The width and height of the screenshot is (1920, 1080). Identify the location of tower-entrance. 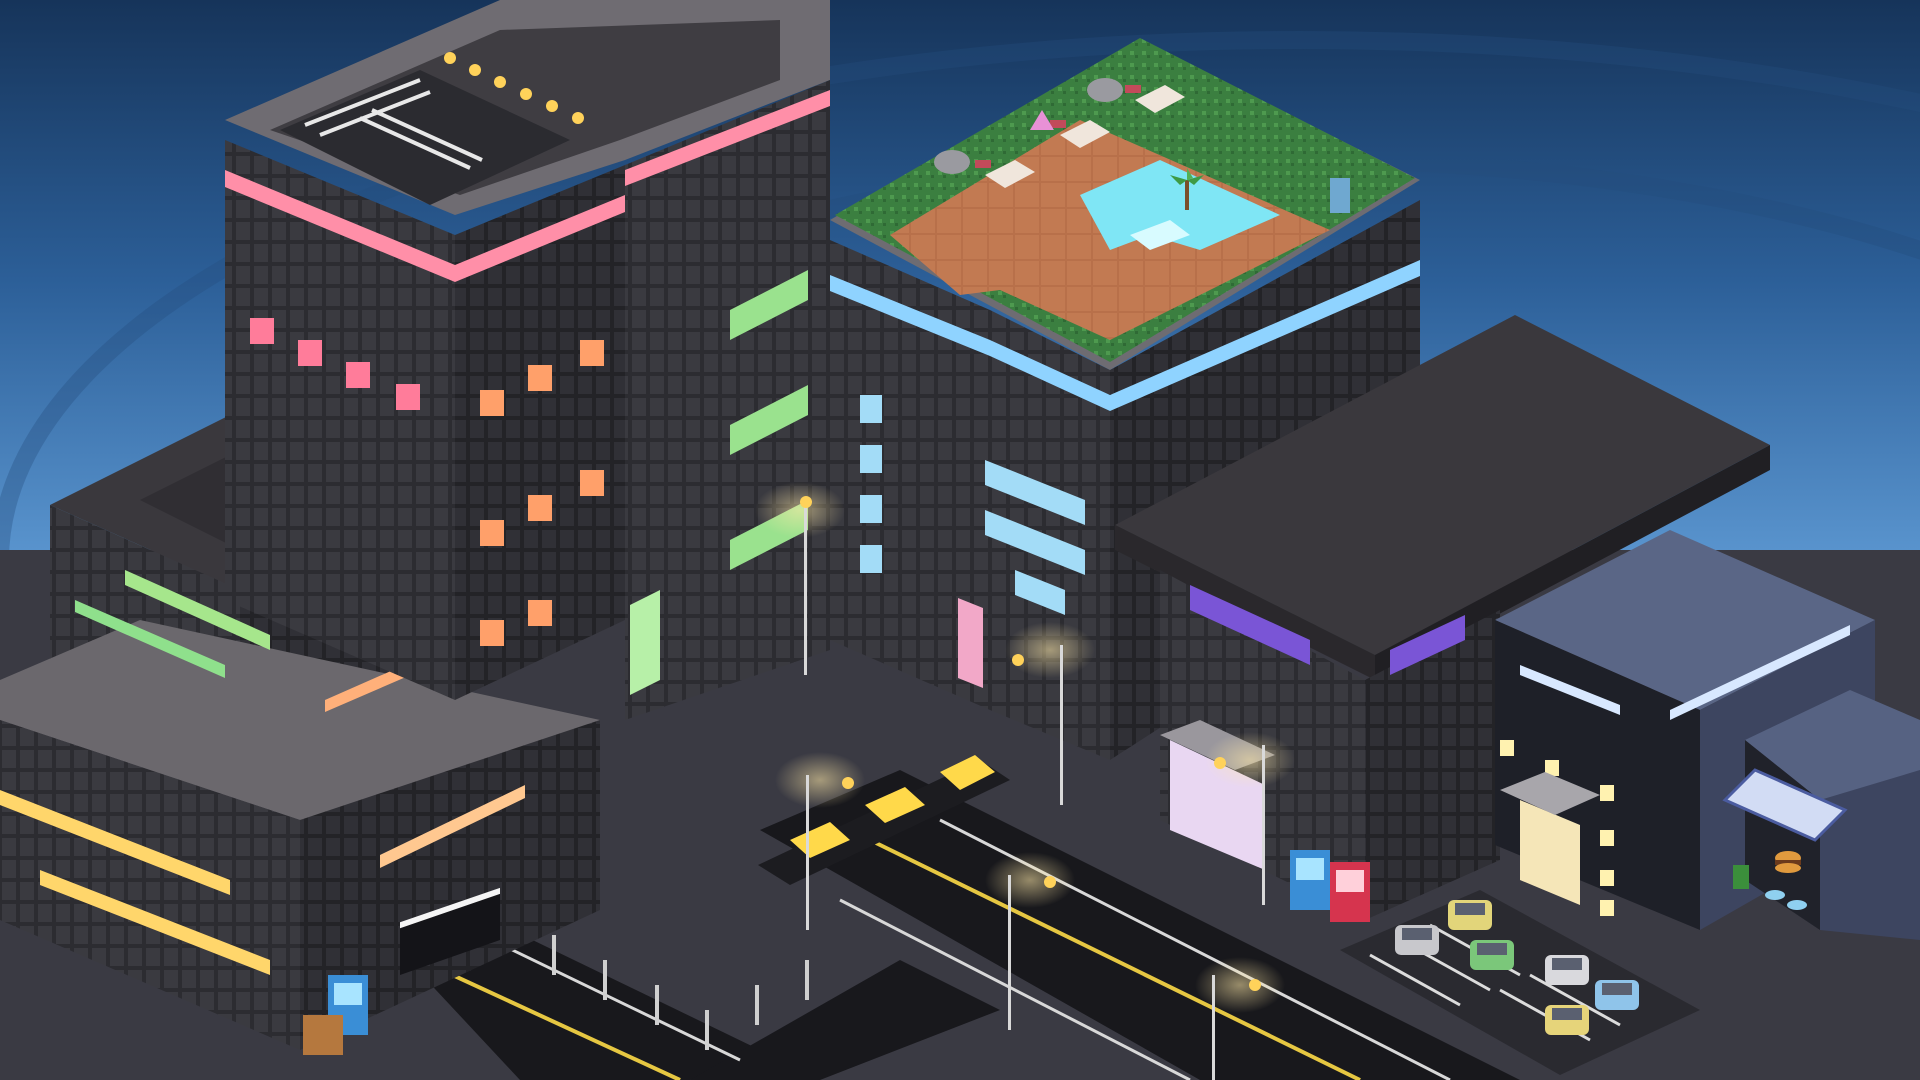
(645, 642).